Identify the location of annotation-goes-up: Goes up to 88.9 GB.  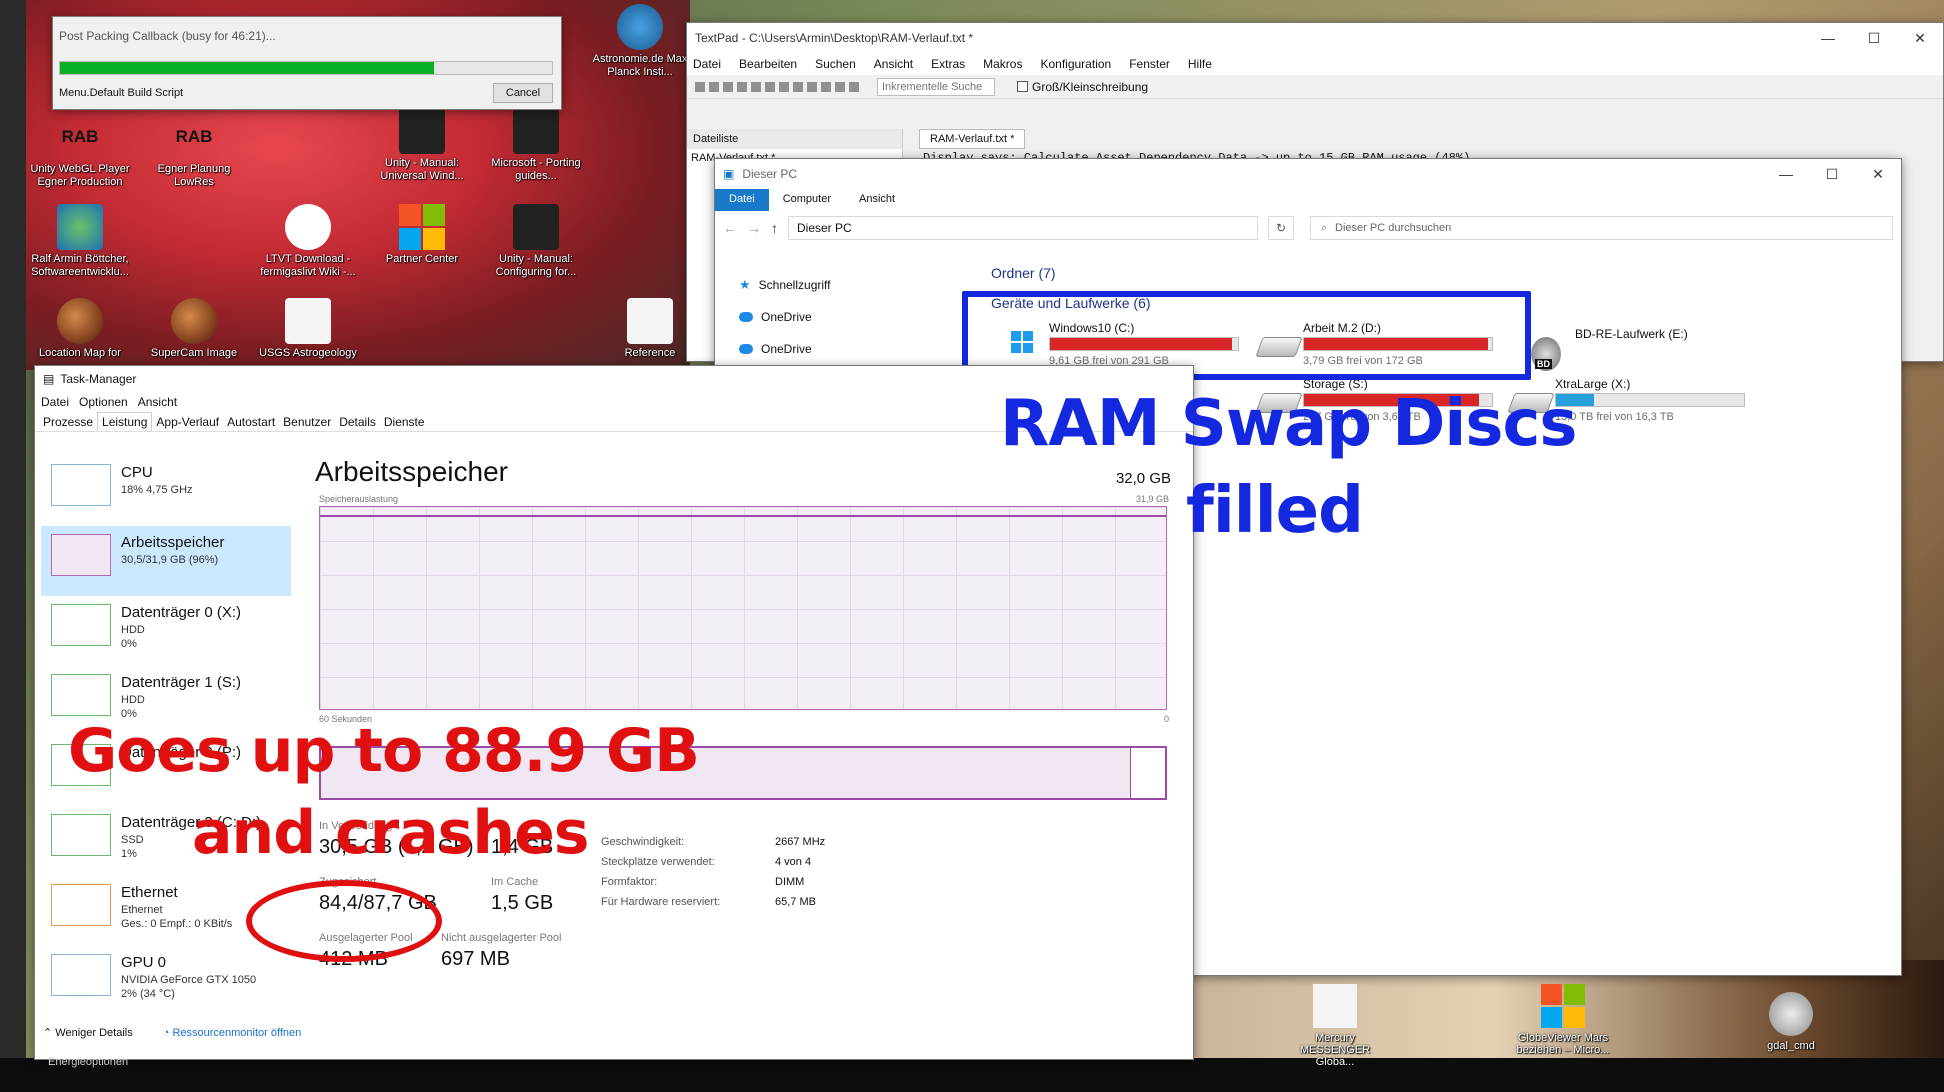
(384, 751).